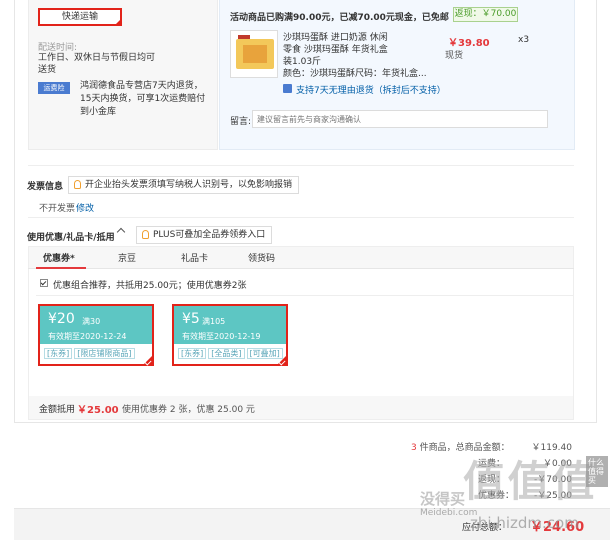  I want to click on tab-jingdou: 京豆, so click(127, 259).